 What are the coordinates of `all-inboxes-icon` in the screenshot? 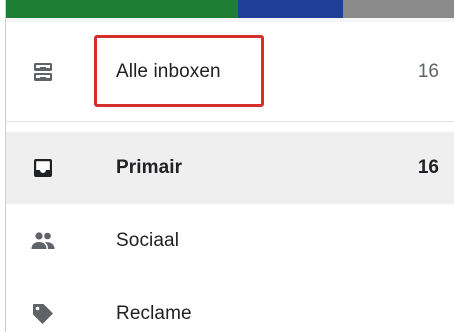 It's located at (43, 72).